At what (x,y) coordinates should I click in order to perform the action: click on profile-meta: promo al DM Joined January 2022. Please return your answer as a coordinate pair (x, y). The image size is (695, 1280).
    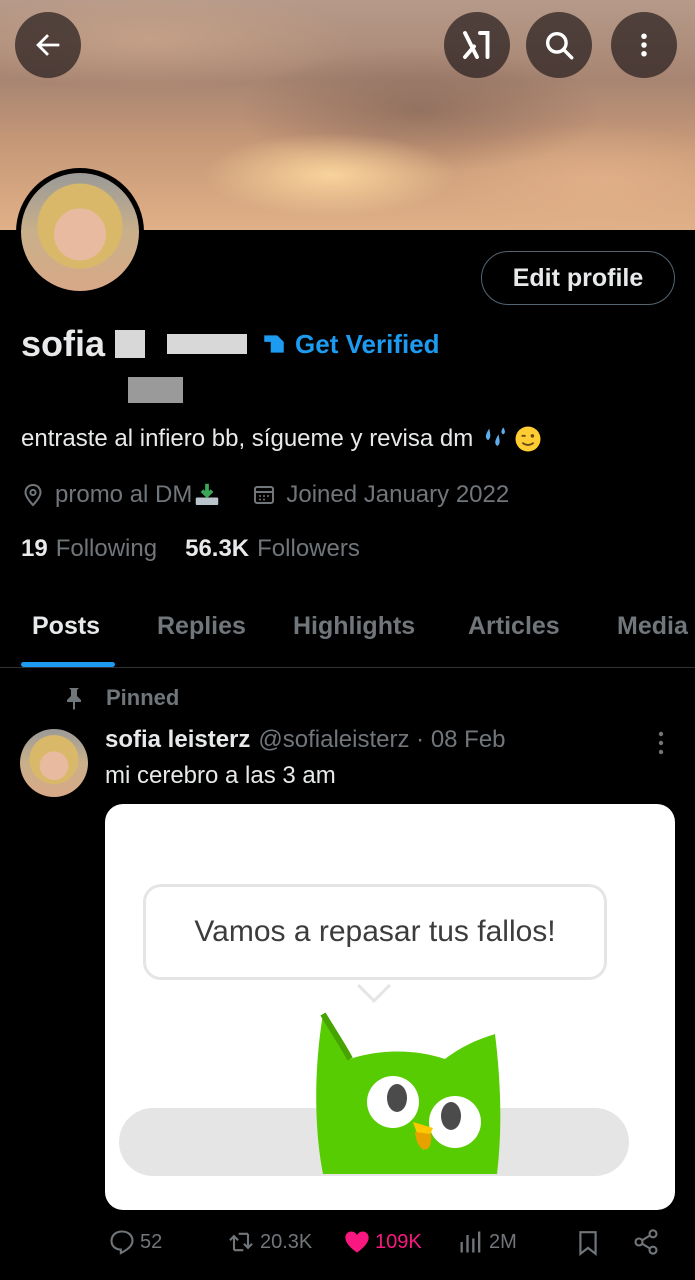
    Looking at the image, I should click on (265, 495).